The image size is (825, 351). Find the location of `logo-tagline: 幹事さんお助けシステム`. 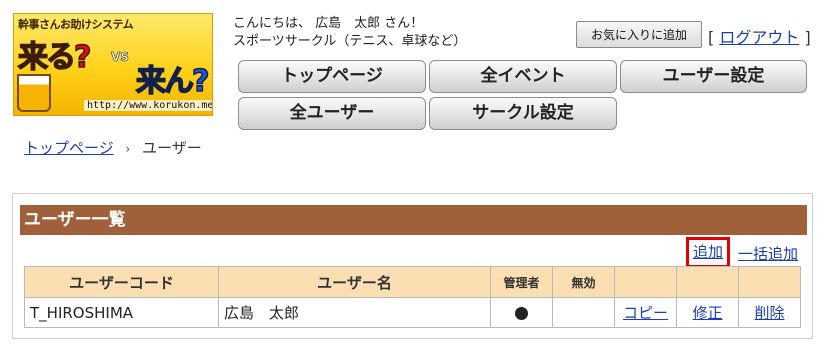

logo-tagline: 幹事さんお助けシステム is located at coordinates (76, 24).